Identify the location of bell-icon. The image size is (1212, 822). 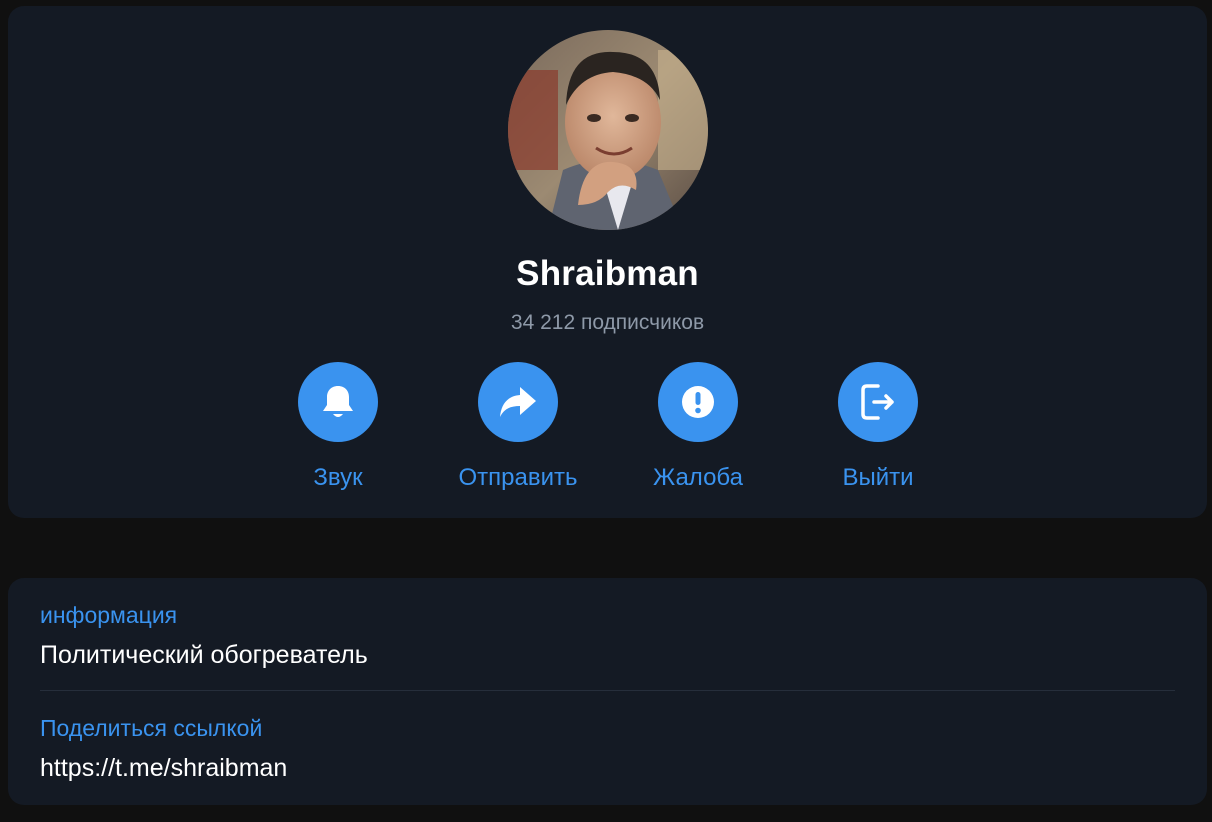
(338, 401).